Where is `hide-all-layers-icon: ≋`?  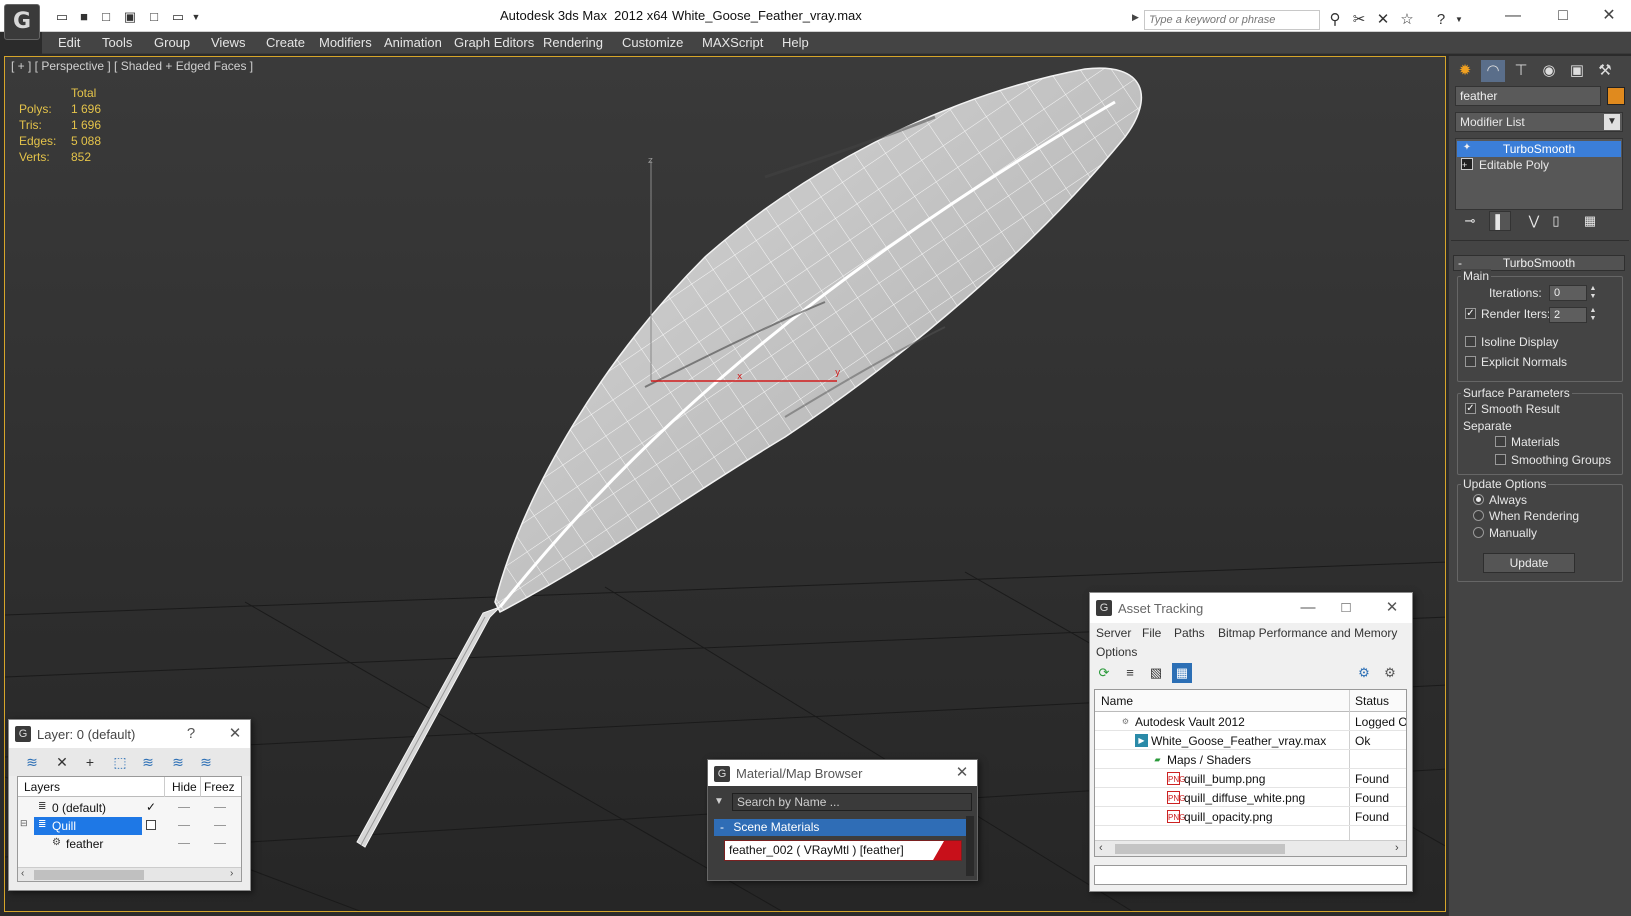 hide-all-layers-icon: ≋ is located at coordinates (178, 762).